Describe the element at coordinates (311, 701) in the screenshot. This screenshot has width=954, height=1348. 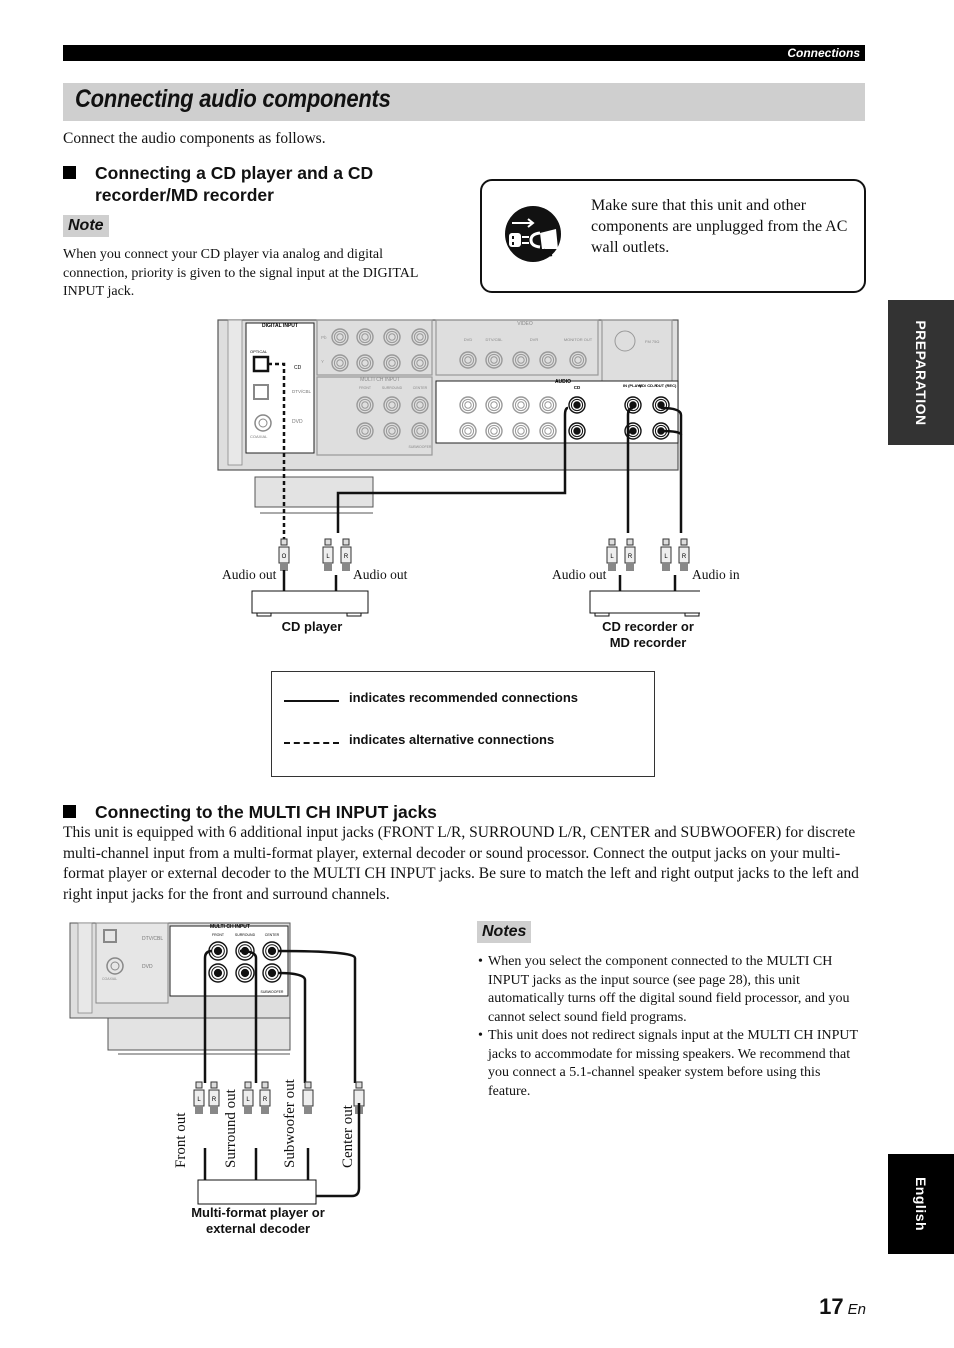
I see `solid-line-icon` at that location.